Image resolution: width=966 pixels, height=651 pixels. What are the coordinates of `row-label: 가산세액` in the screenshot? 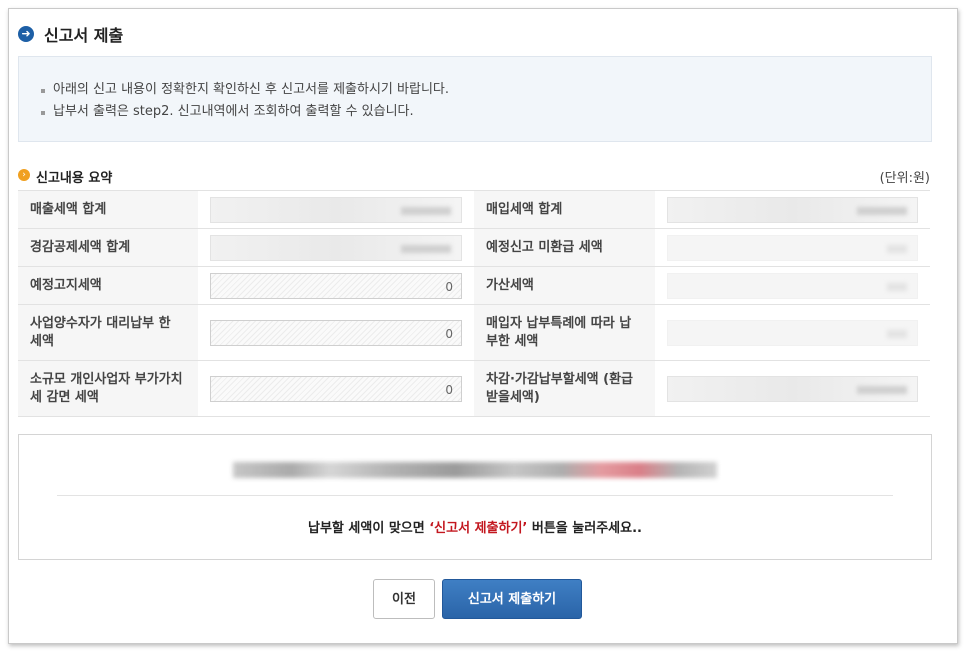 It's located at (564, 285).